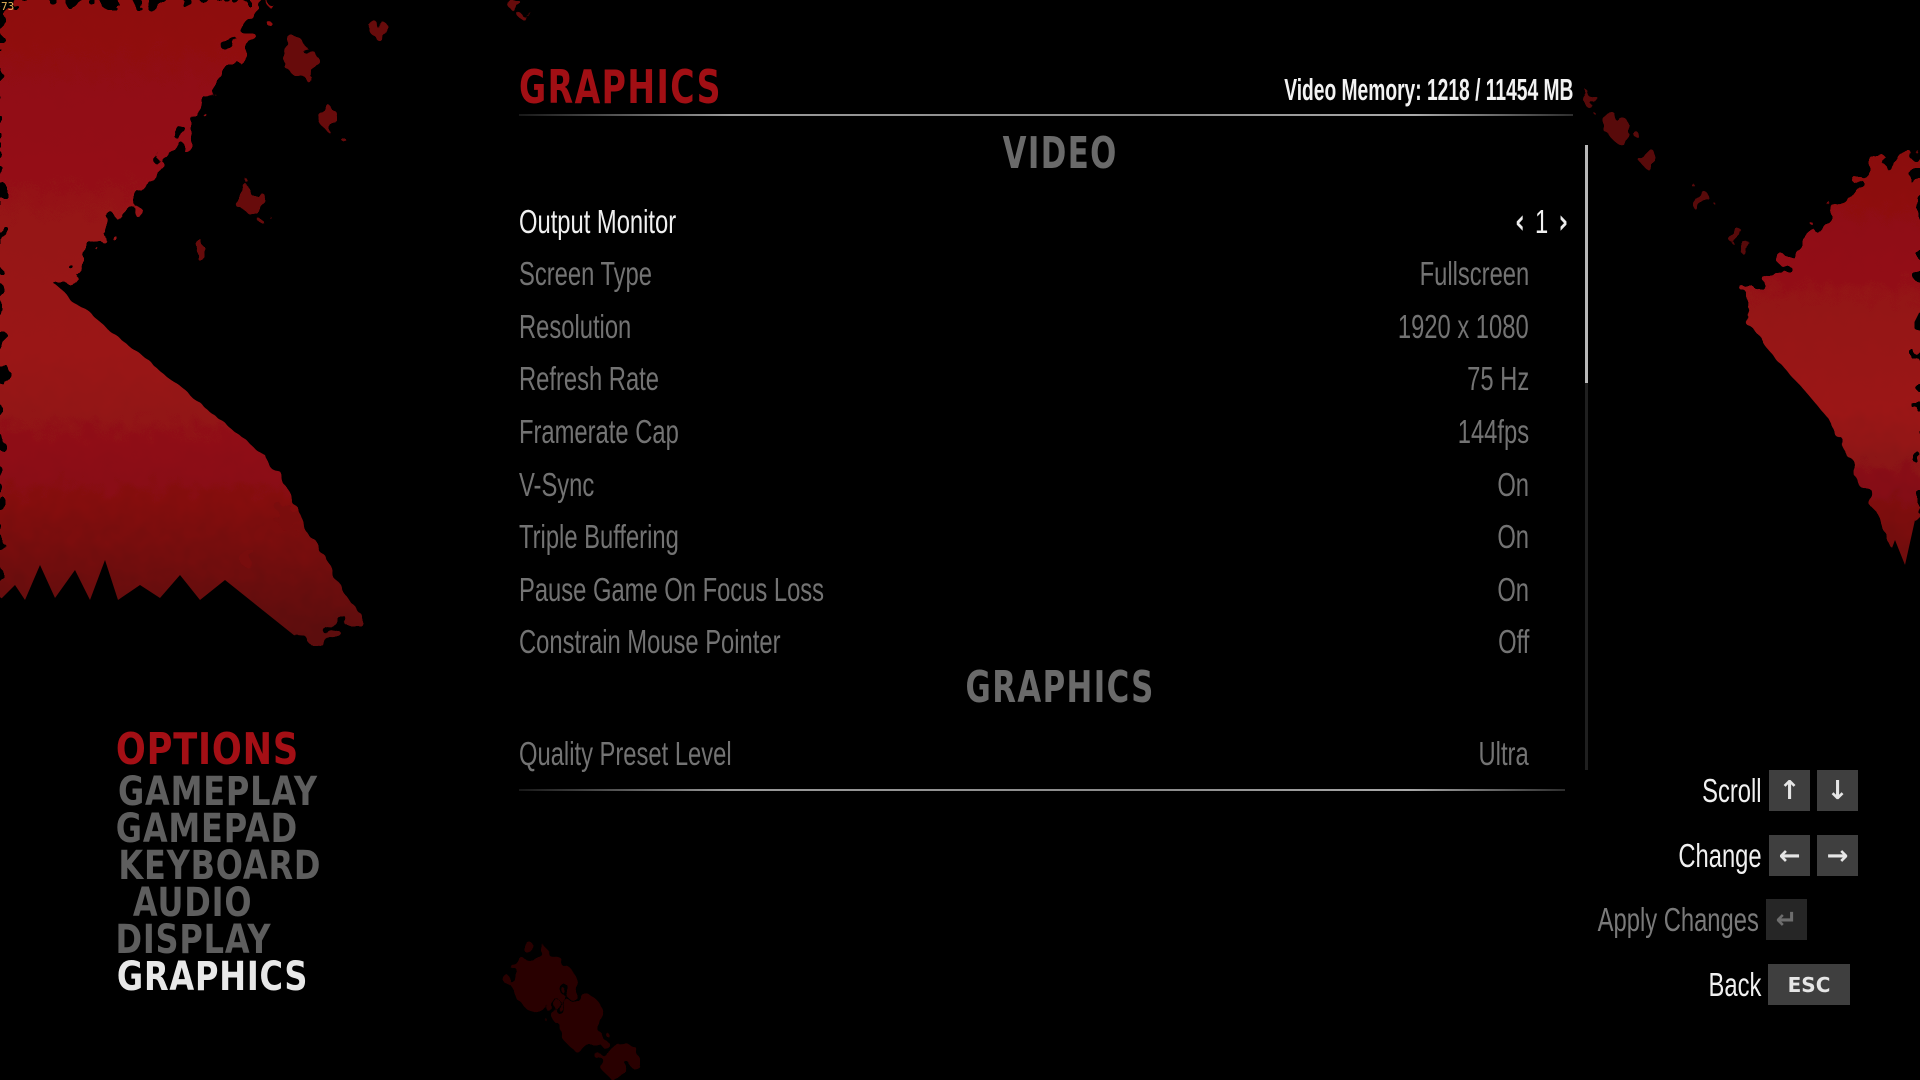 This screenshot has width=1920, height=1080. What do you see at coordinates (1042, 790) in the screenshot?
I see `bottom-divider` at bounding box center [1042, 790].